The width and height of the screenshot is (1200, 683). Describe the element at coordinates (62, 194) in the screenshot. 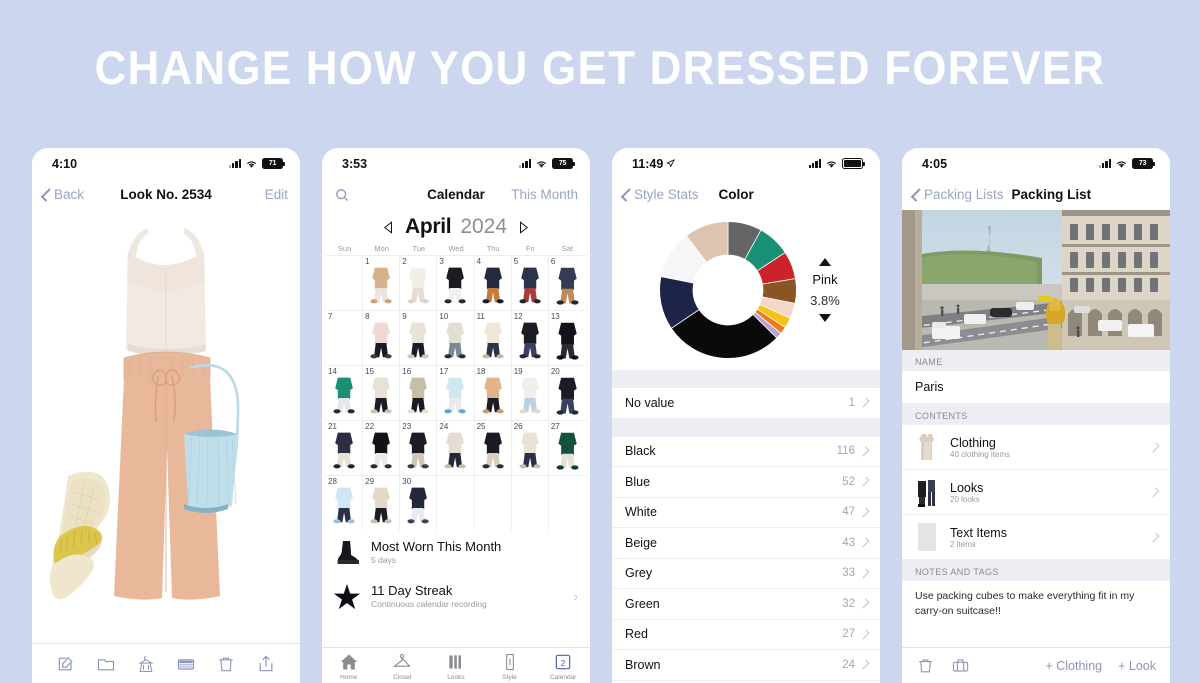

I see `back-button: Back` at that location.